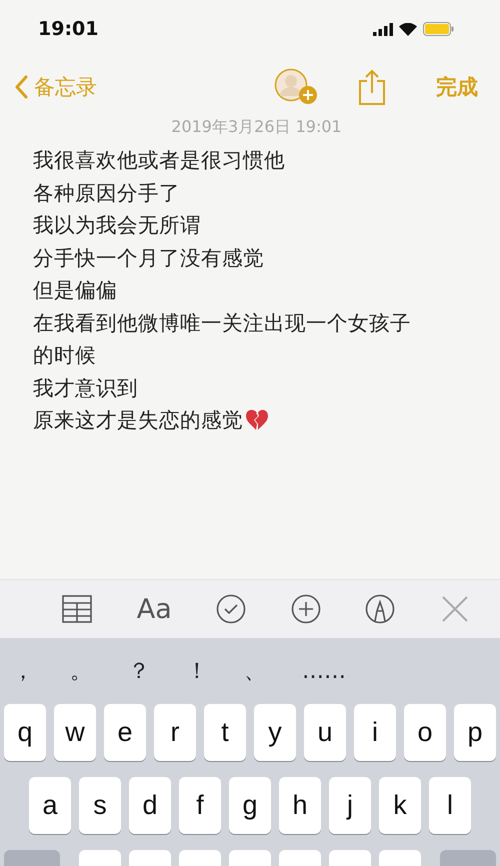 This screenshot has width=500, height=866. I want to click on keyboard-key: r, so click(175, 732).